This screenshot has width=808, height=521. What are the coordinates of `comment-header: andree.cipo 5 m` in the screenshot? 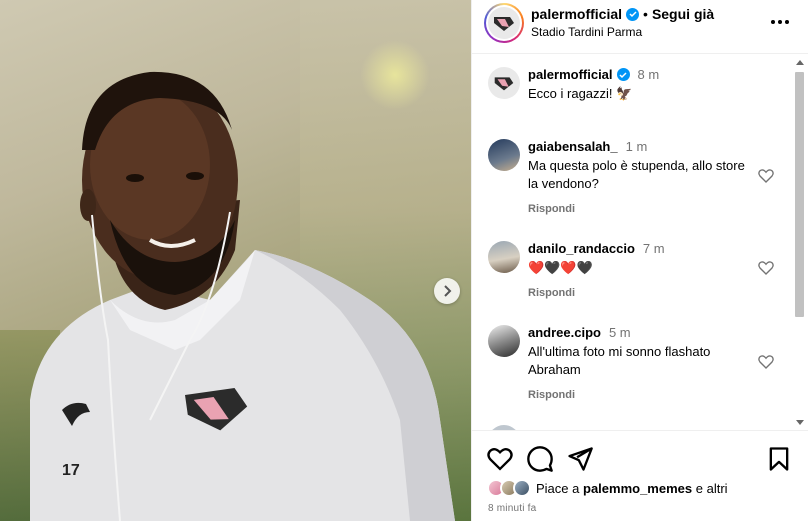 It's located at (579, 332).